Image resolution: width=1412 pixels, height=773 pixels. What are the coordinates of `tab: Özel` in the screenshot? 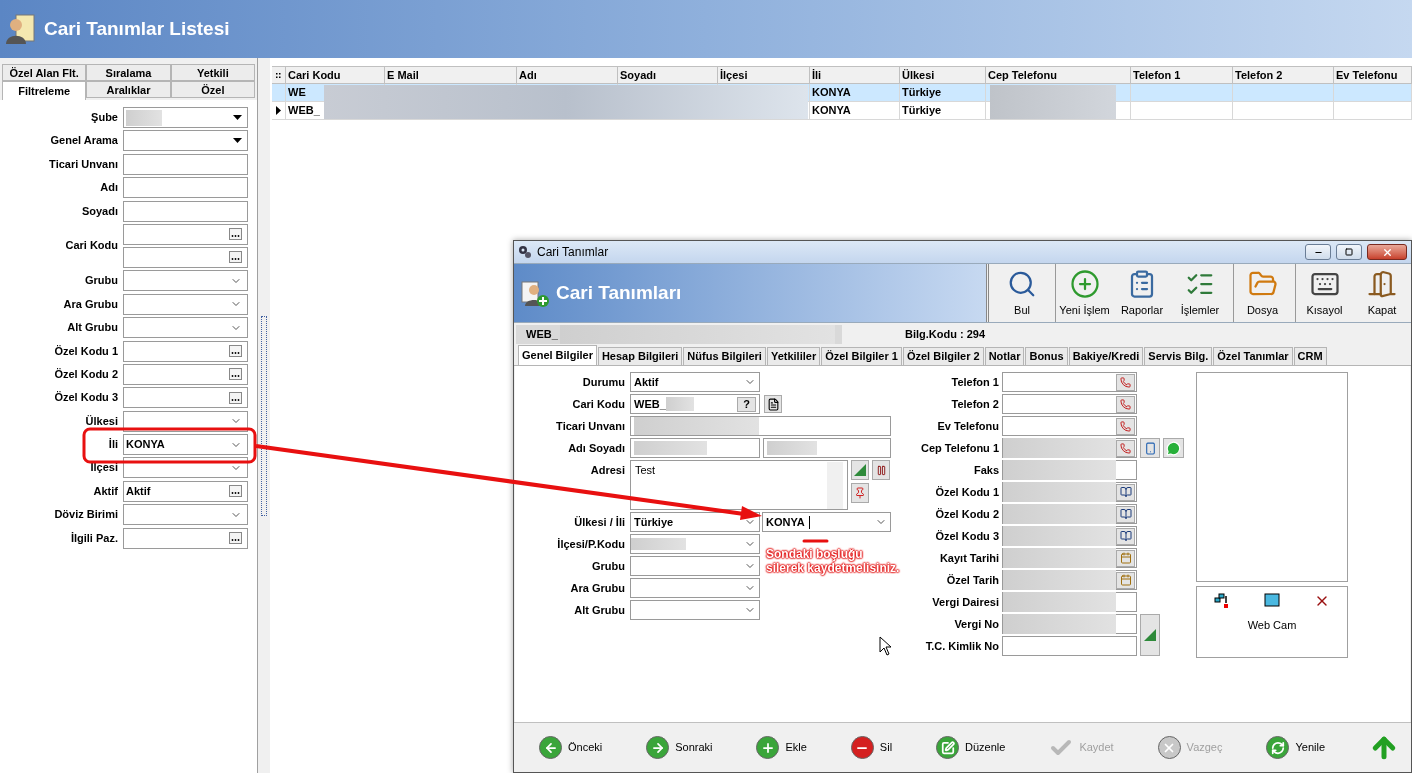 It's located at (212, 89).